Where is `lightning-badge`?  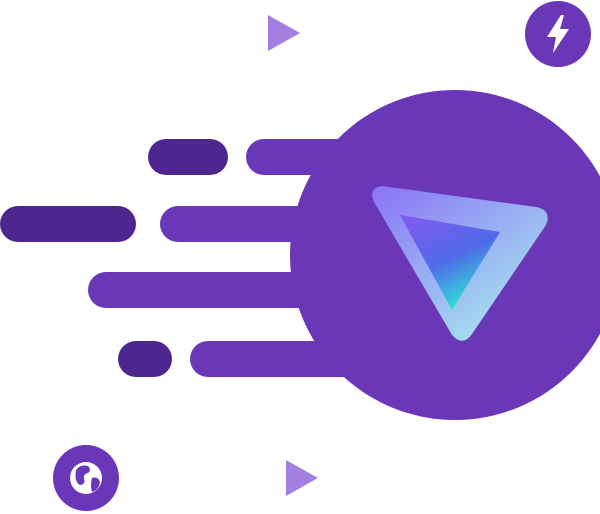 lightning-badge is located at coordinates (558, 34).